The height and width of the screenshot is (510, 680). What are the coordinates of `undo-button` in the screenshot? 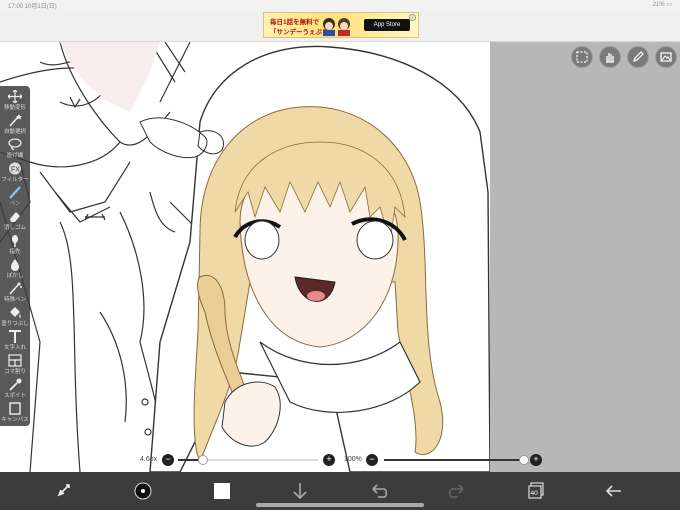 It's located at (379, 491).